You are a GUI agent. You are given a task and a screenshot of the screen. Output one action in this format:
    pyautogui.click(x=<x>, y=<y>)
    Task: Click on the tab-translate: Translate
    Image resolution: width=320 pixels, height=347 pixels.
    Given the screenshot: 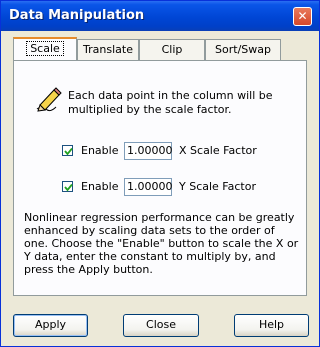 What is the action you would take?
    pyautogui.click(x=108, y=49)
    